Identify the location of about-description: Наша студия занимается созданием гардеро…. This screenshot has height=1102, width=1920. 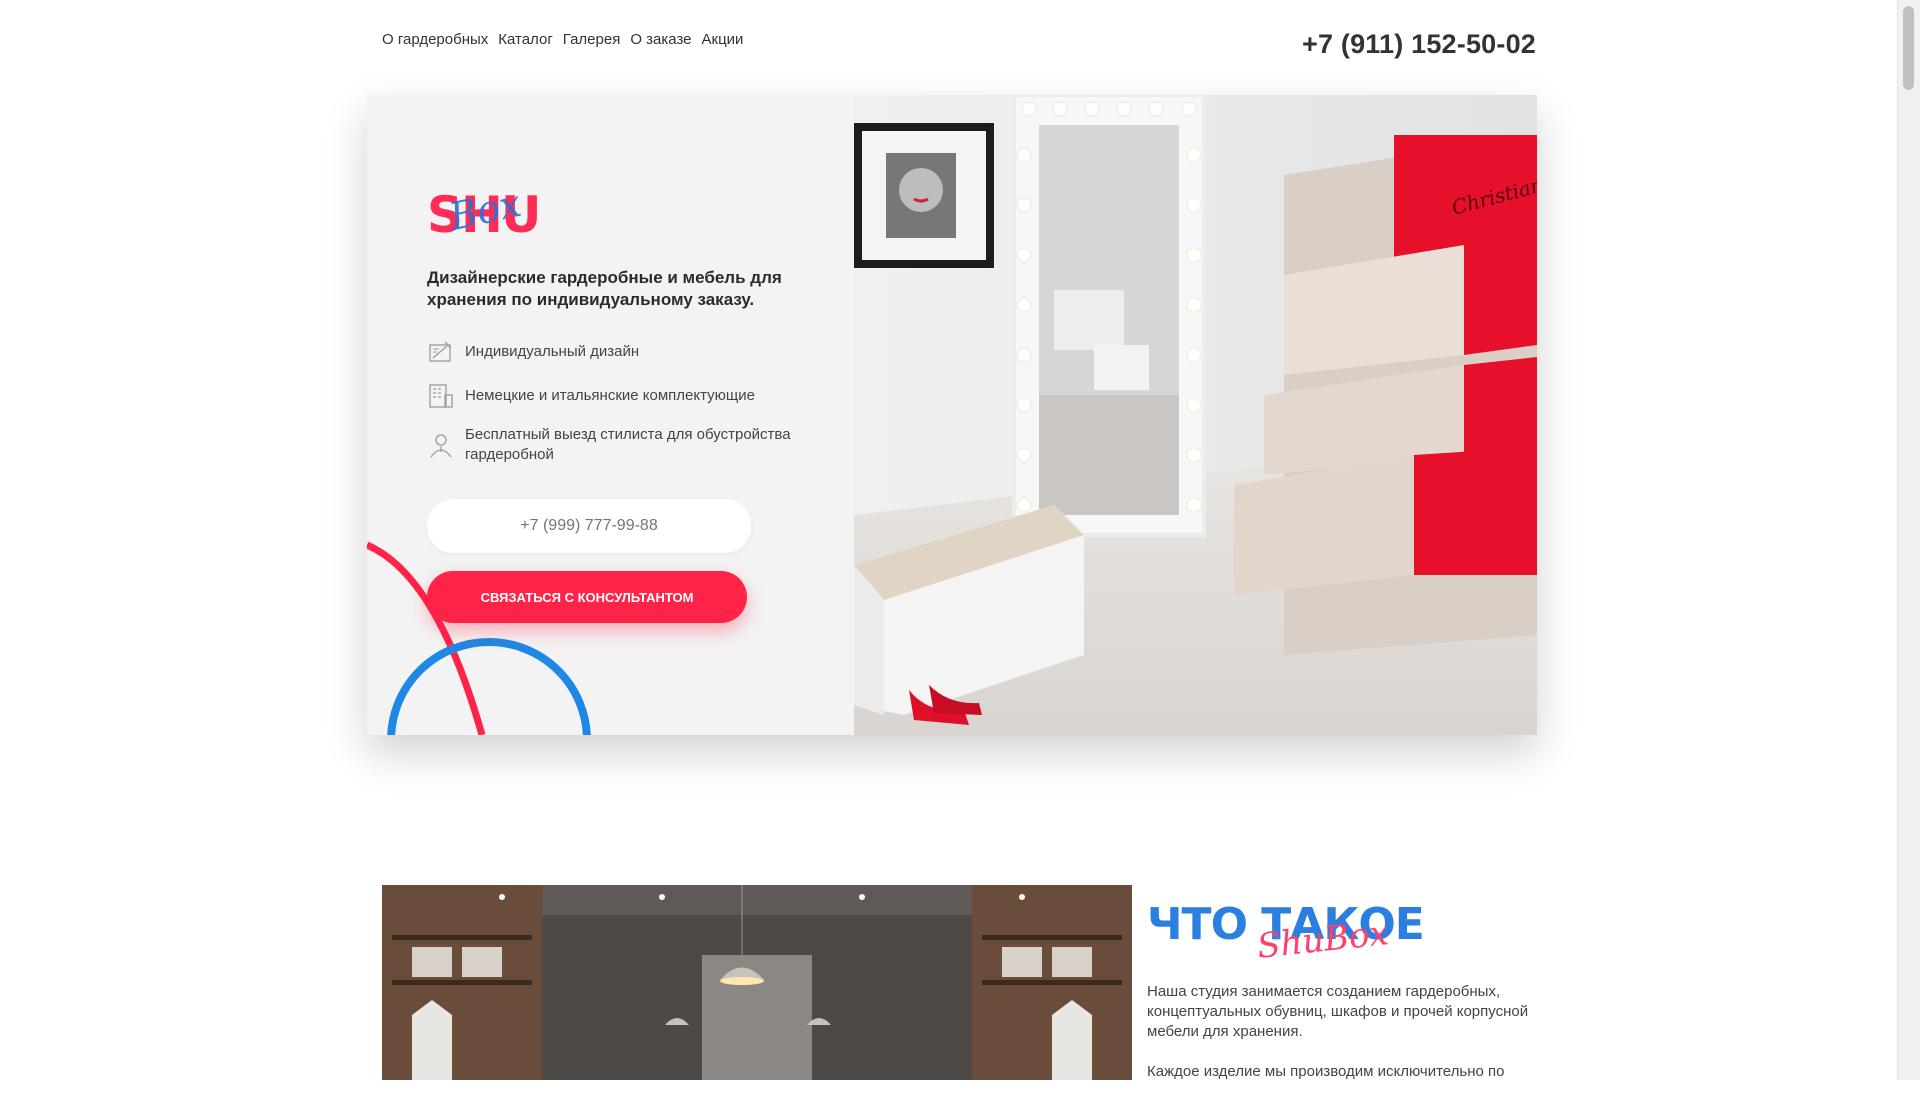
(1342, 1042).